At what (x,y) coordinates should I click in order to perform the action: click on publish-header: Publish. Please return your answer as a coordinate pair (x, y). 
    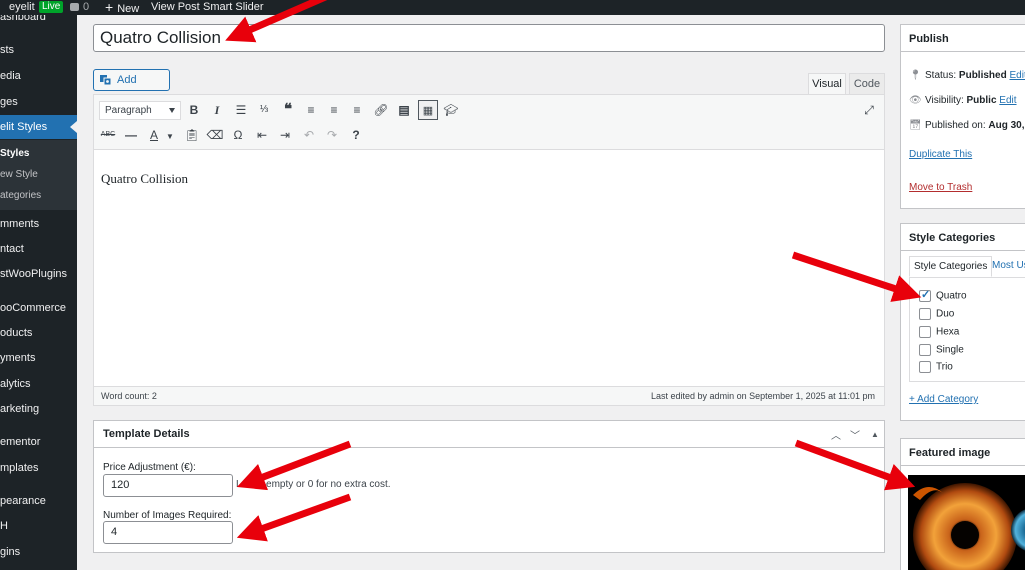
    Looking at the image, I should click on (963, 38).